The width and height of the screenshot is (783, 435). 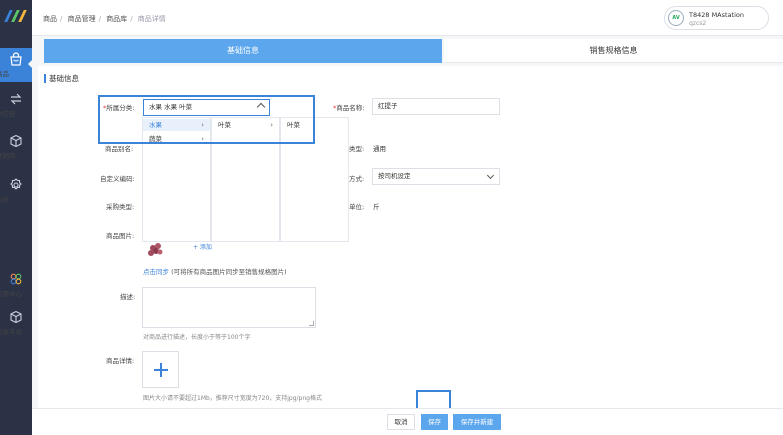 I want to click on tab-basic-info: 基础信息, so click(x=243, y=51).